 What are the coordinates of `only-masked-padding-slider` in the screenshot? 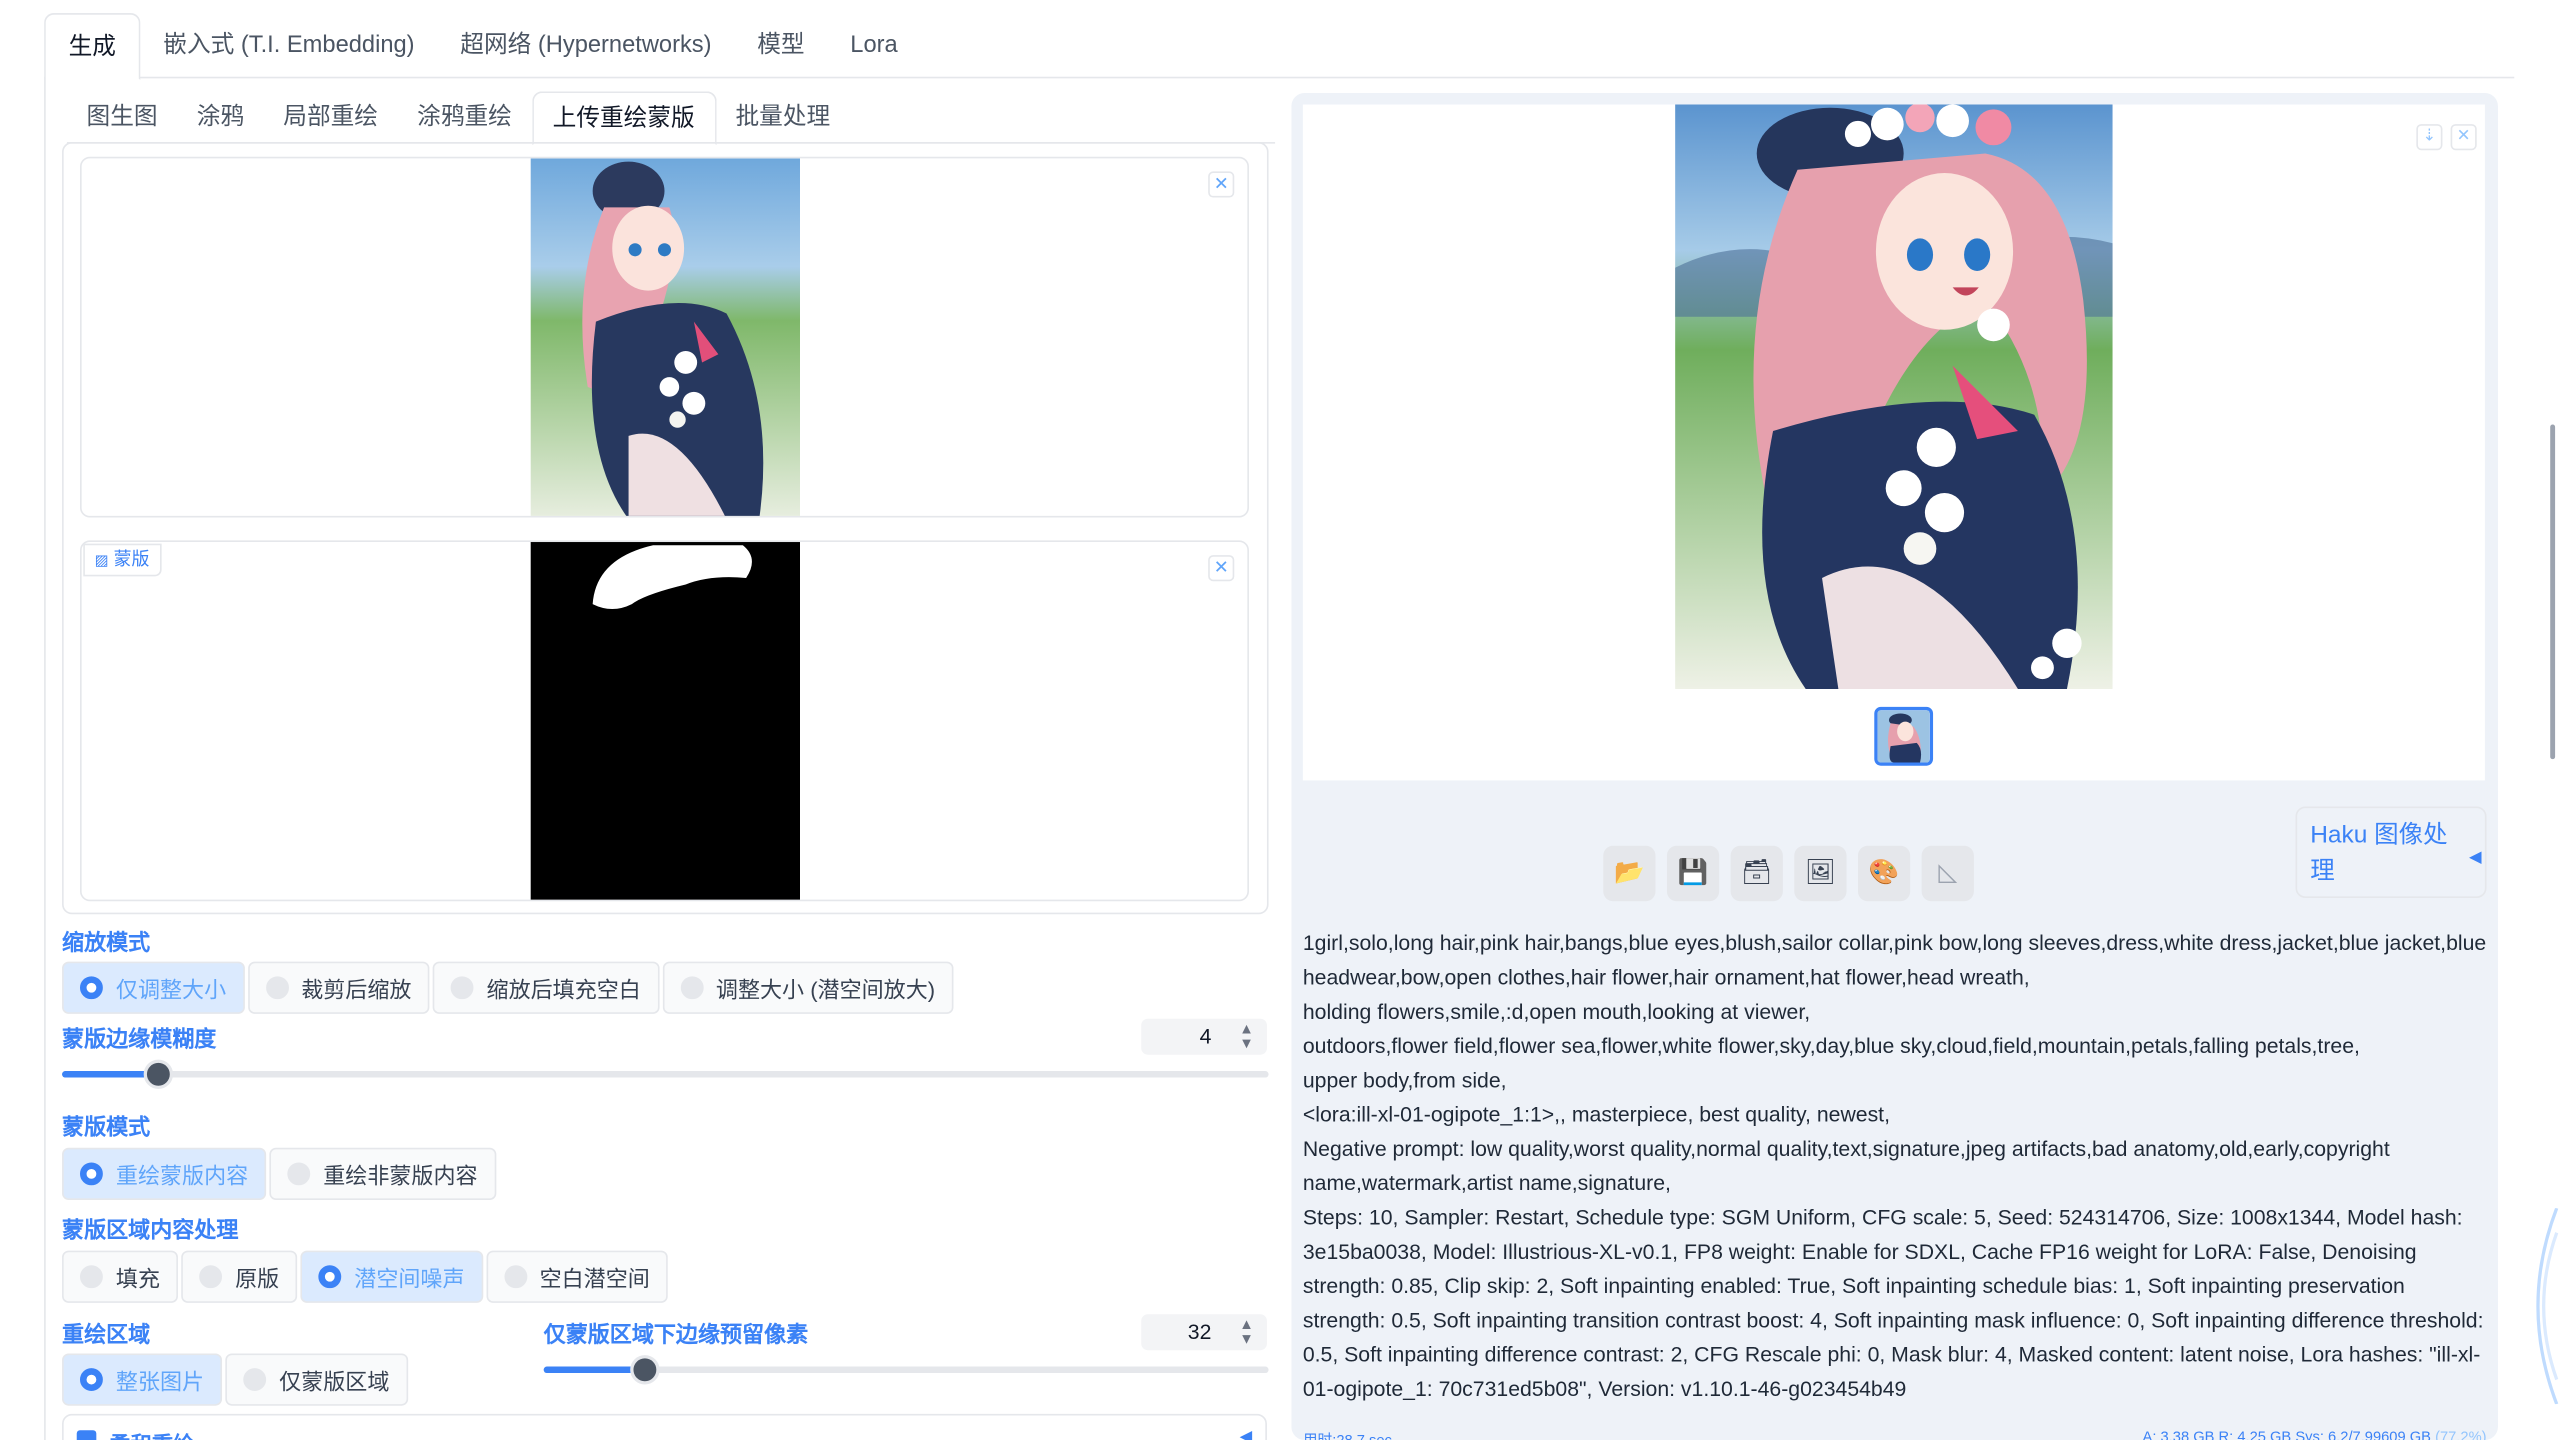 It's located at (906, 1370).